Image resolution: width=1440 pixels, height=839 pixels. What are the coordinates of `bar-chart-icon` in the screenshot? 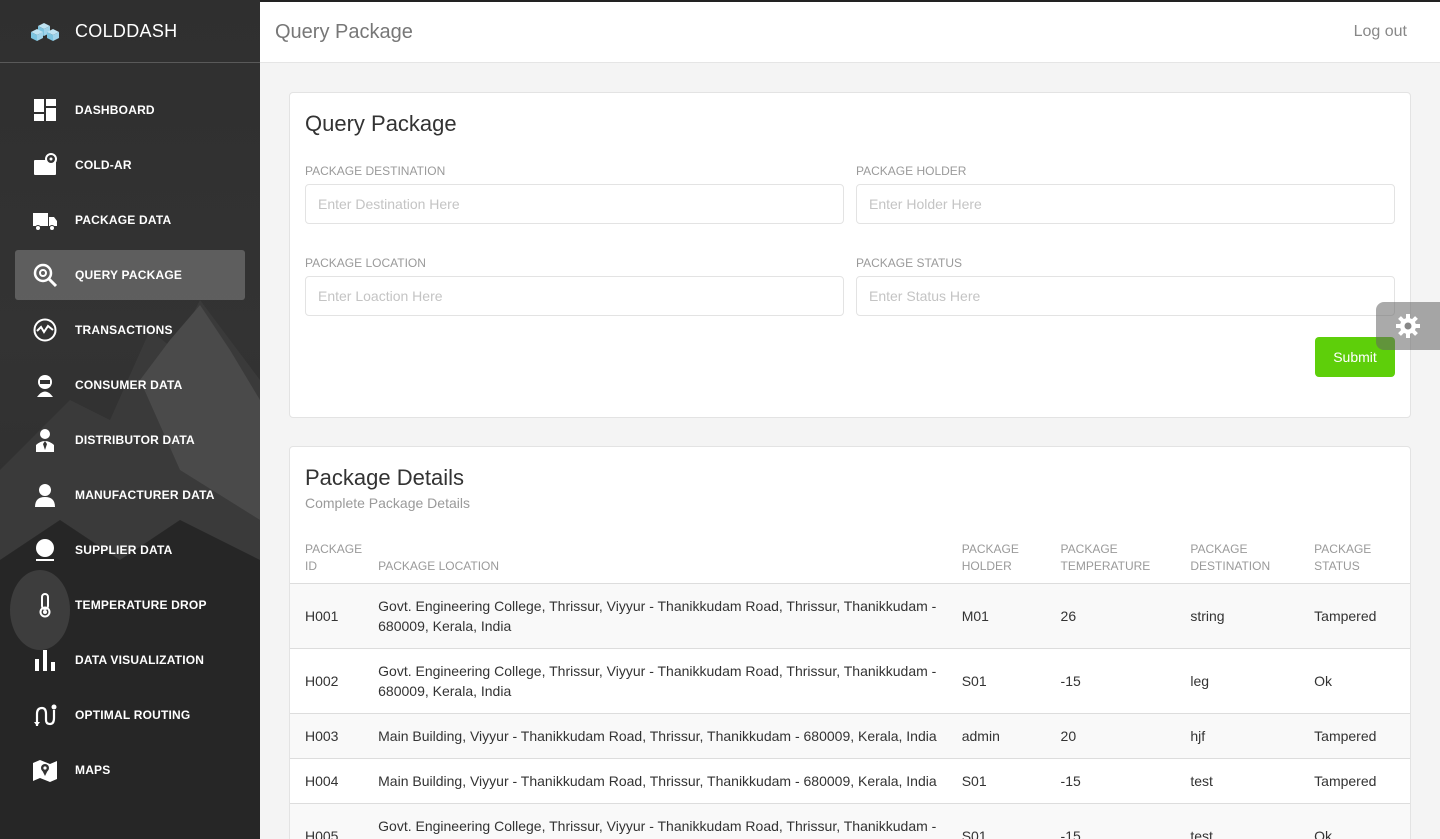 It's located at (45, 660).